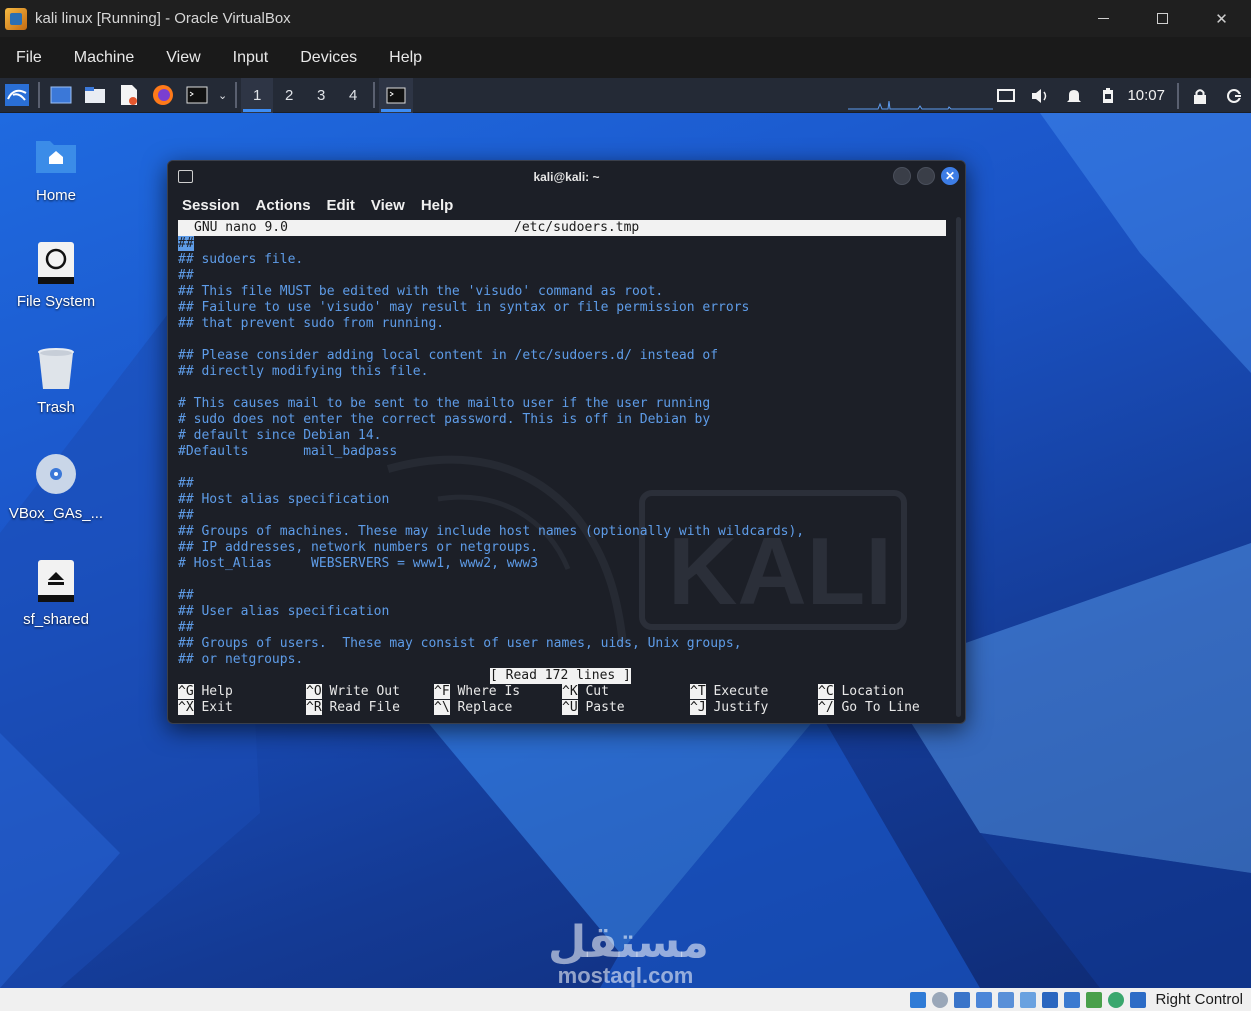  Describe the element at coordinates (55, 195) in the screenshot. I see `desktop-icon-label: Home` at that location.